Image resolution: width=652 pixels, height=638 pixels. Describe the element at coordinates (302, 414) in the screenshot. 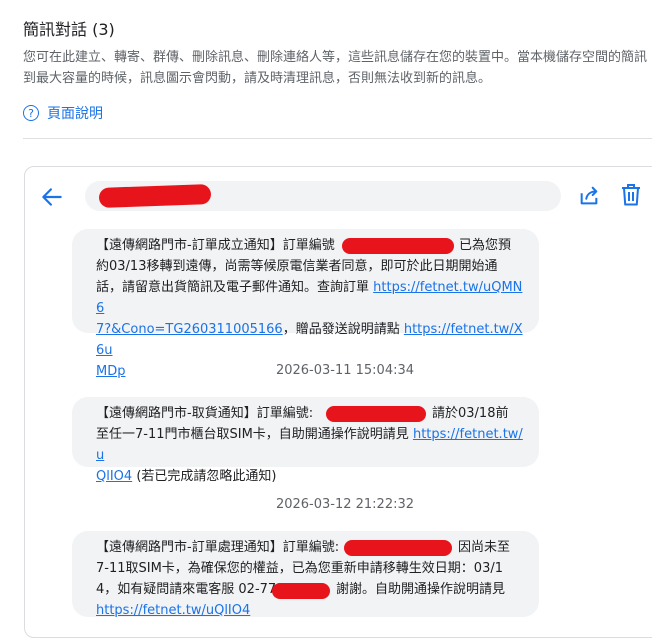

I see `message-line: 【遠傳網路門市-取貨通知】訂單編號: 請於03/18前` at that location.